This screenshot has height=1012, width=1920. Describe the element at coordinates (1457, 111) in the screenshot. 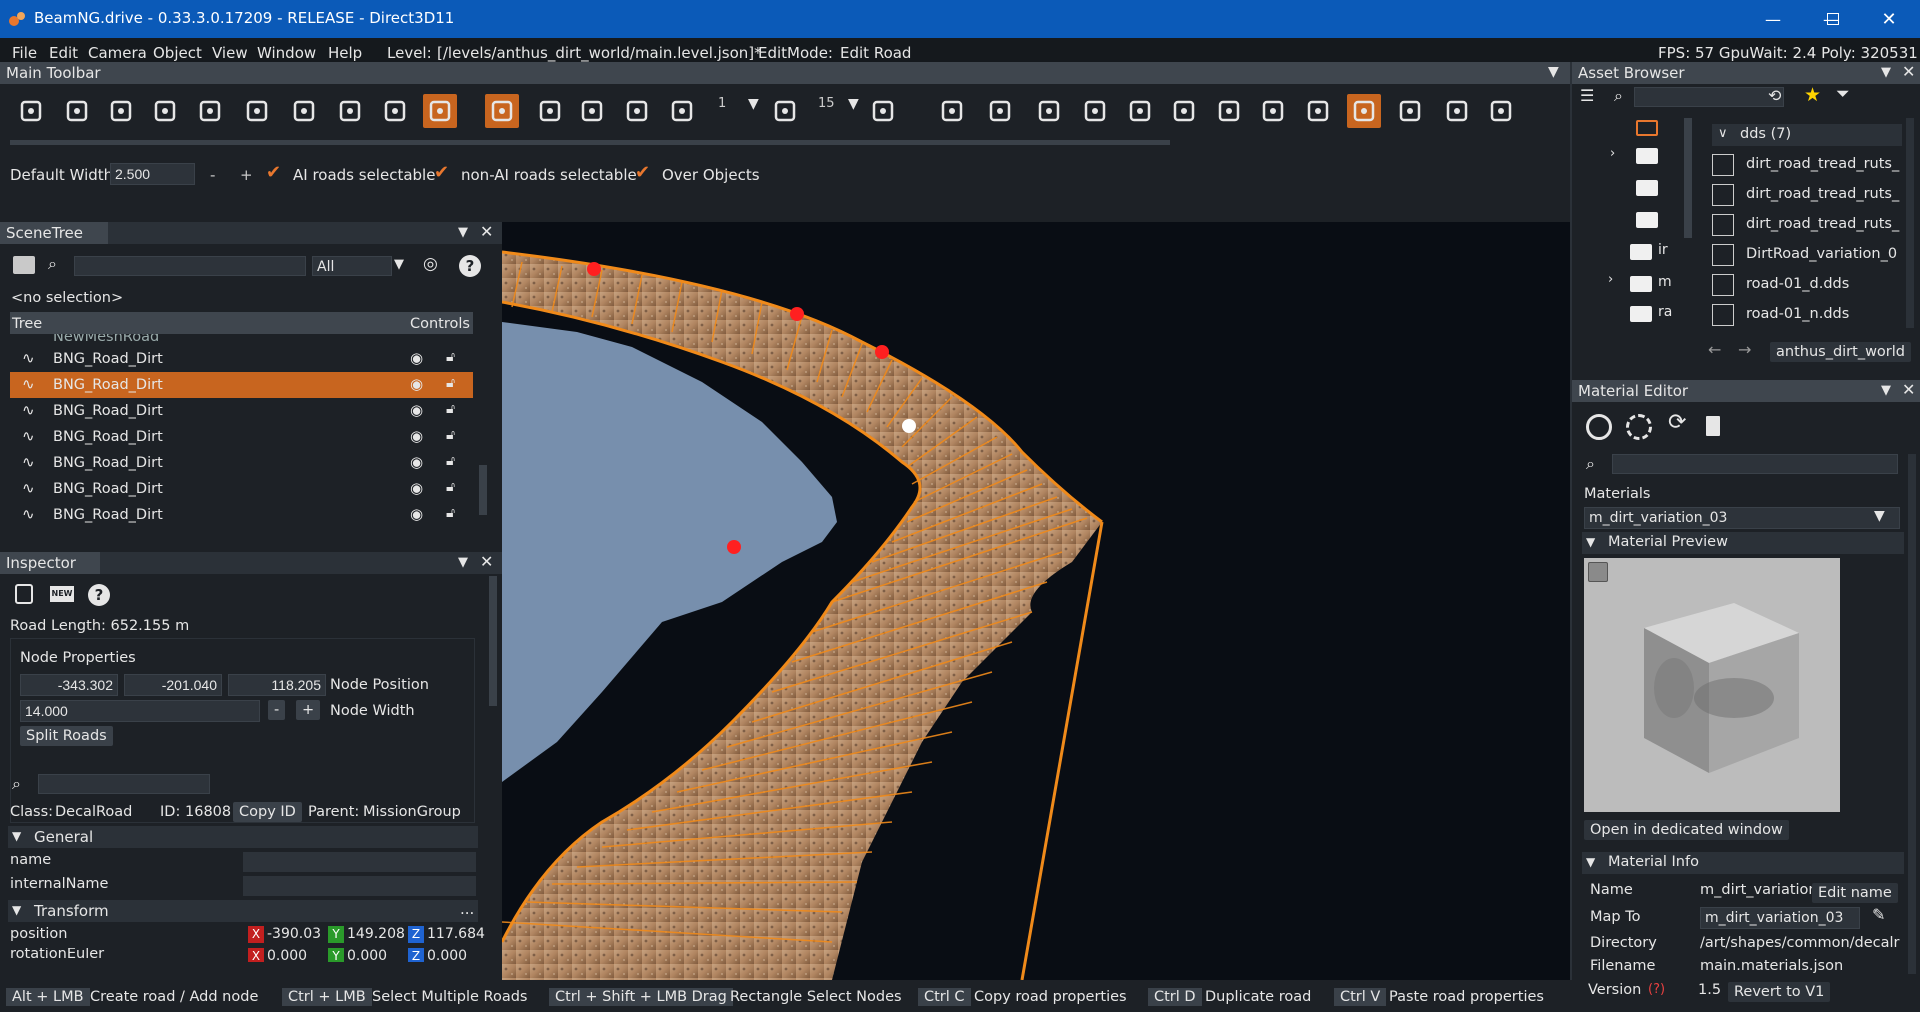

I see `node-graph-icon` at that location.